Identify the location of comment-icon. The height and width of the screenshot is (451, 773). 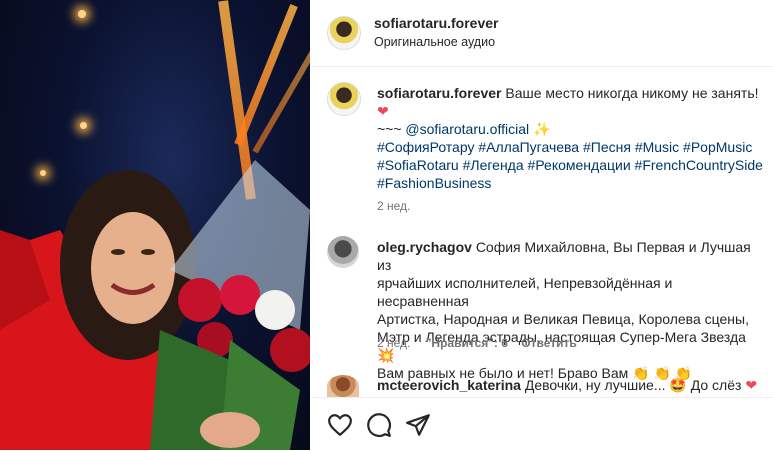
(379, 425).